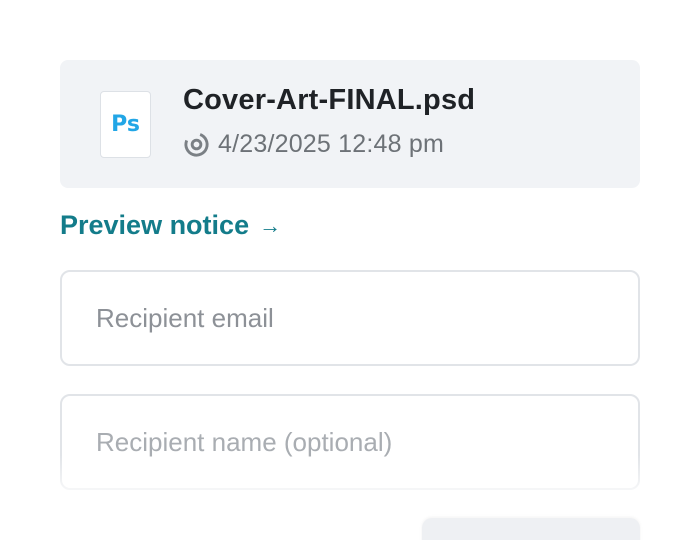 The image size is (700, 540). Describe the element at coordinates (531, 529) in the screenshot. I see `send-button` at that location.